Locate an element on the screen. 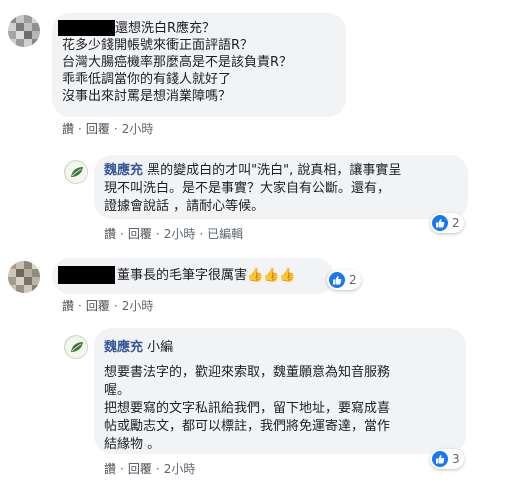 This screenshot has width=510, height=487. reply-text-line: 結緣物 。 is located at coordinates (132, 444).